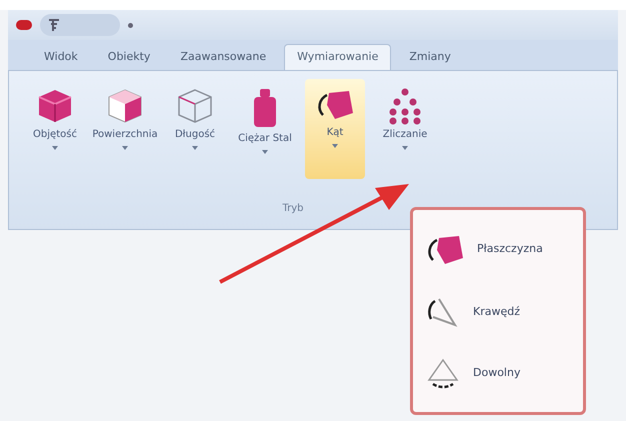 The height and width of the screenshot is (421, 626). What do you see at coordinates (80, 25) in the screenshot?
I see `quick-access-toolbar` at bounding box center [80, 25].